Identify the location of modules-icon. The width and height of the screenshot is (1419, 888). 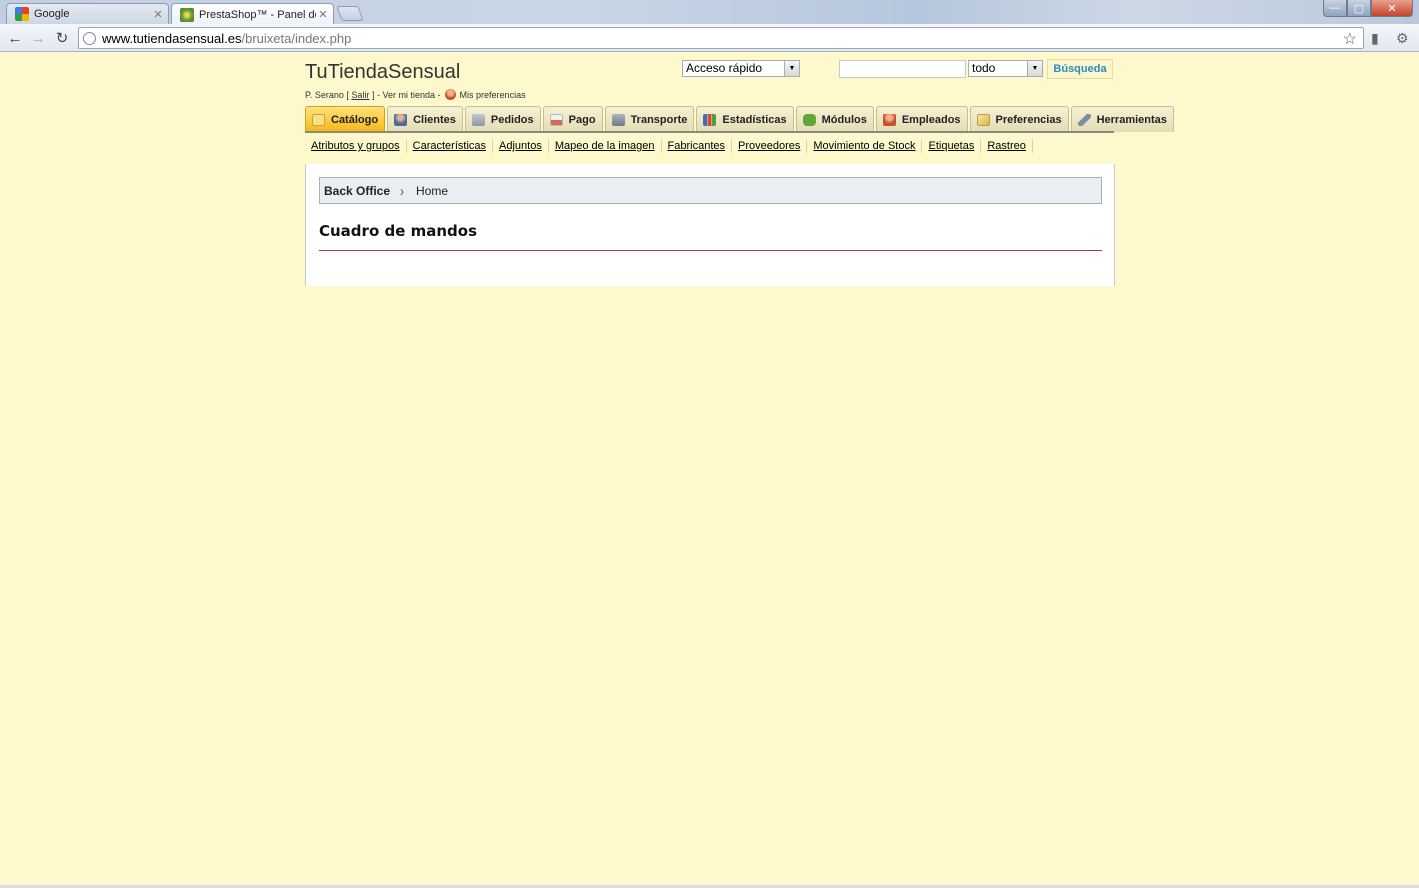
(809, 119).